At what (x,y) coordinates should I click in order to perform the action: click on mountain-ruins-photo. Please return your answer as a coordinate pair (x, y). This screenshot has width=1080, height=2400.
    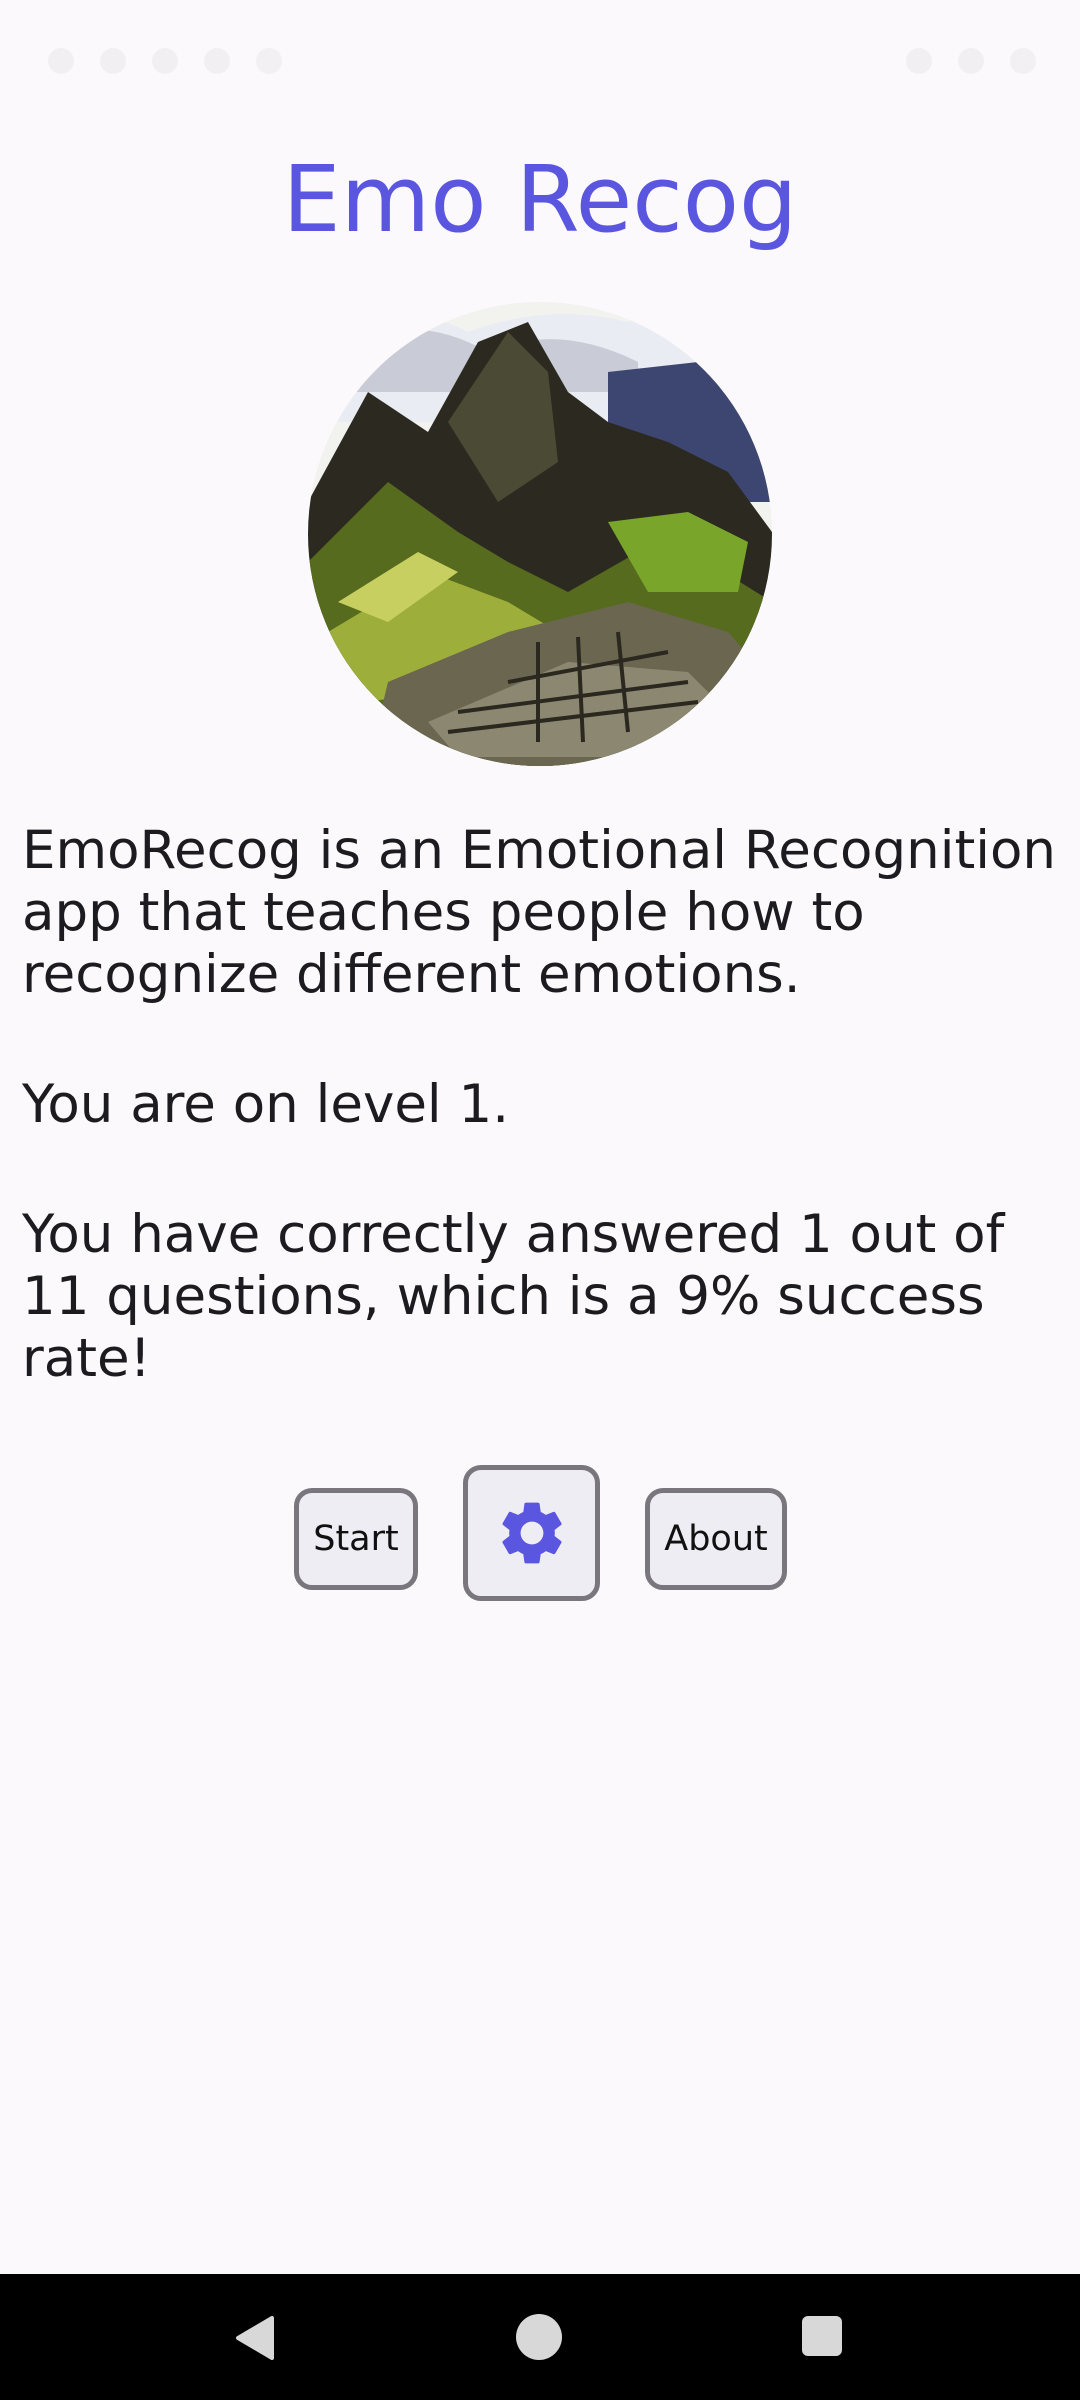
    Looking at the image, I should click on (540, 534).